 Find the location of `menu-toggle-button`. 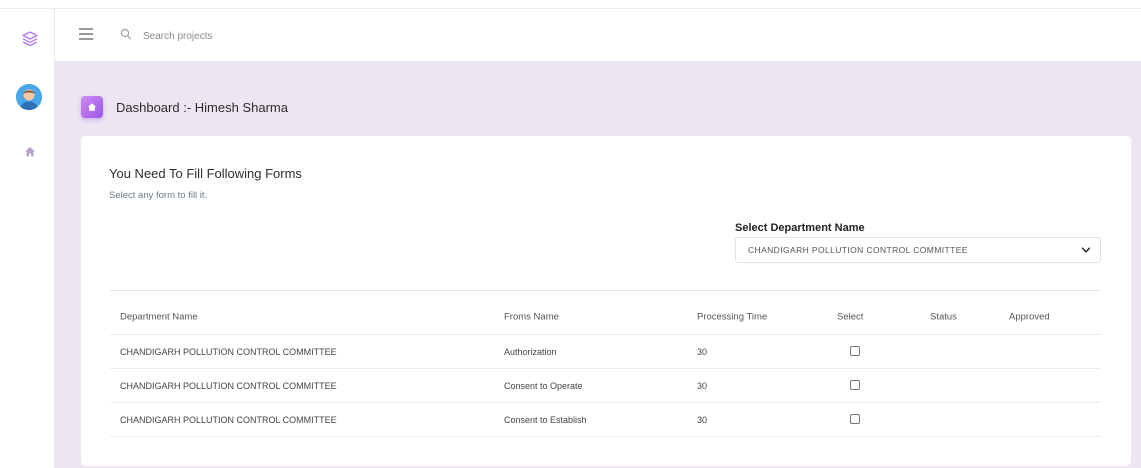

menu-toggle-button is located at coordinates (86, 34).